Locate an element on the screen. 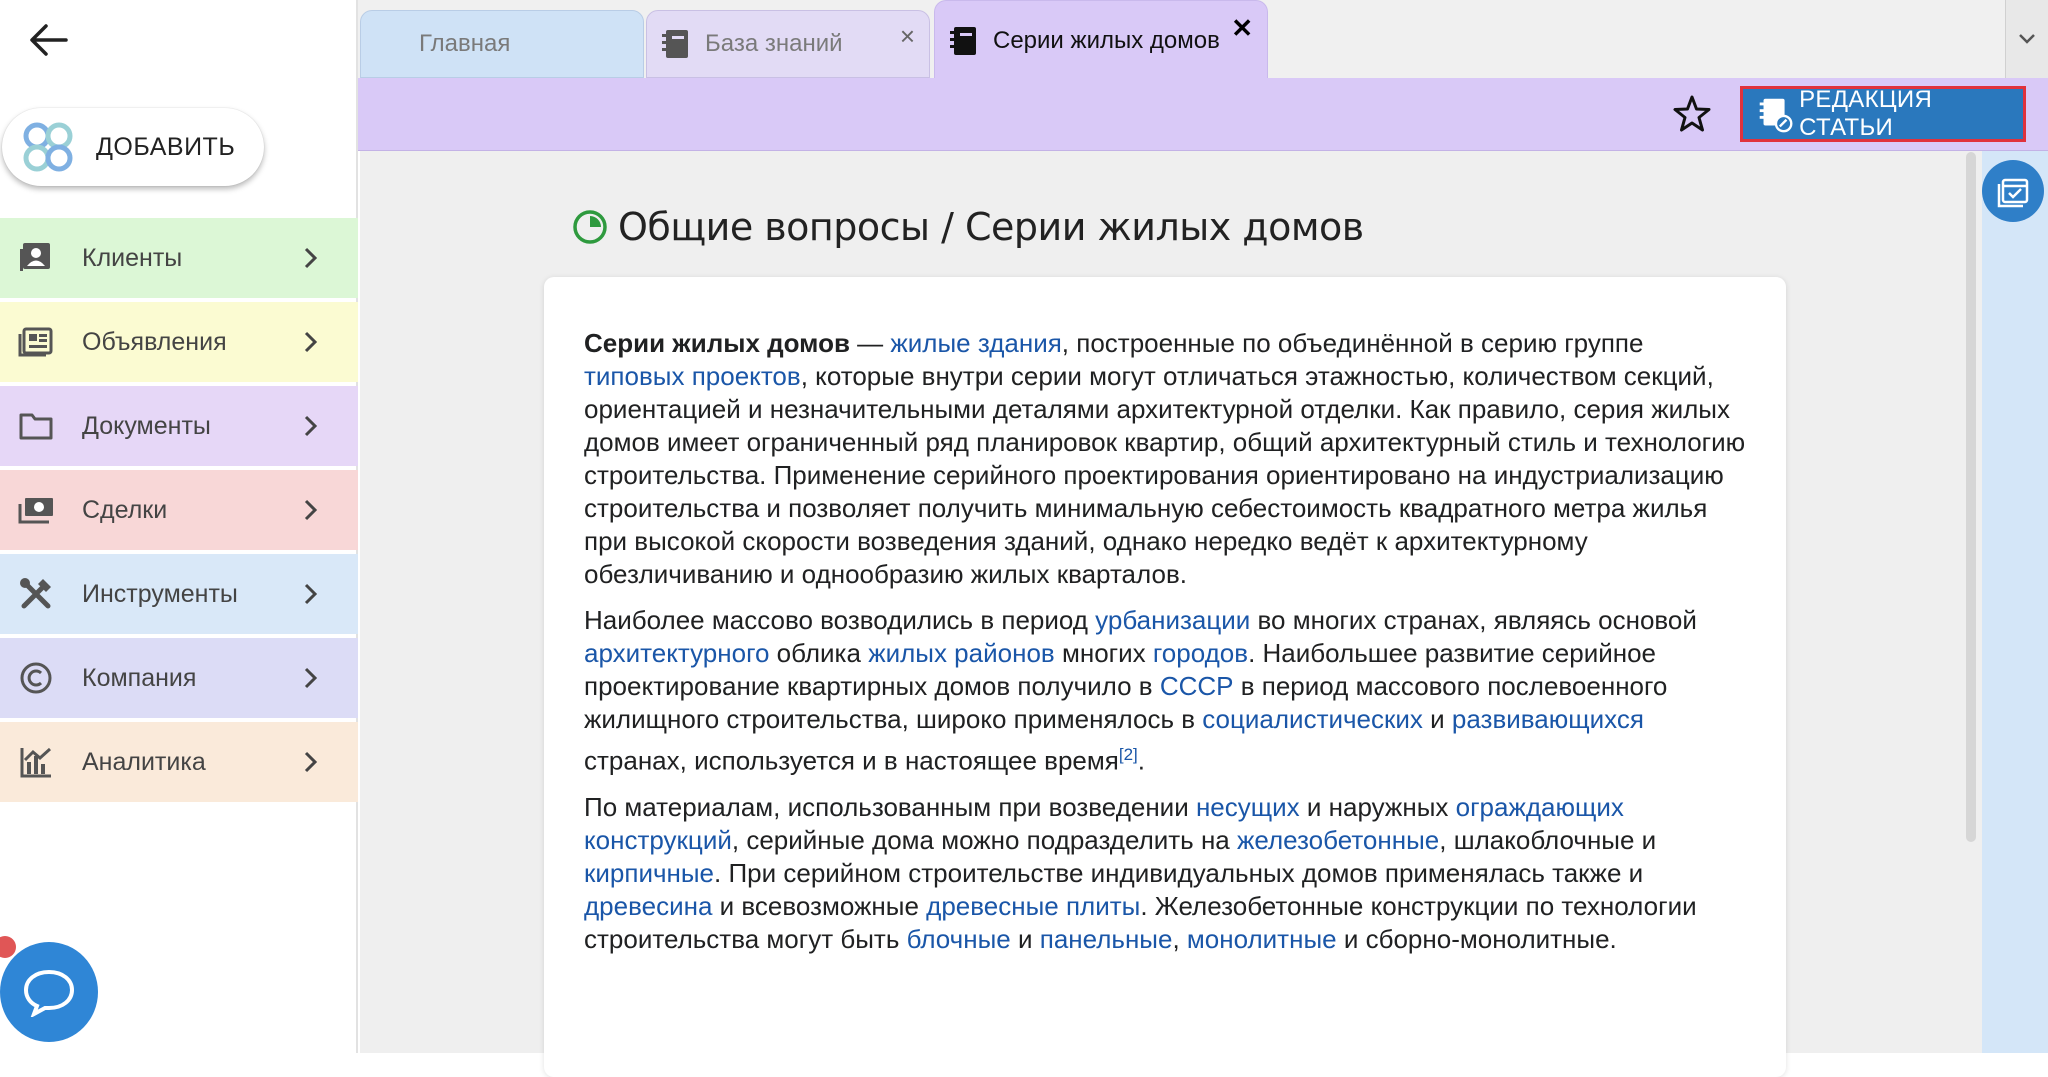 The image size is (2048, 1077). progress-pie-icon is located at coordinates (590, 227).